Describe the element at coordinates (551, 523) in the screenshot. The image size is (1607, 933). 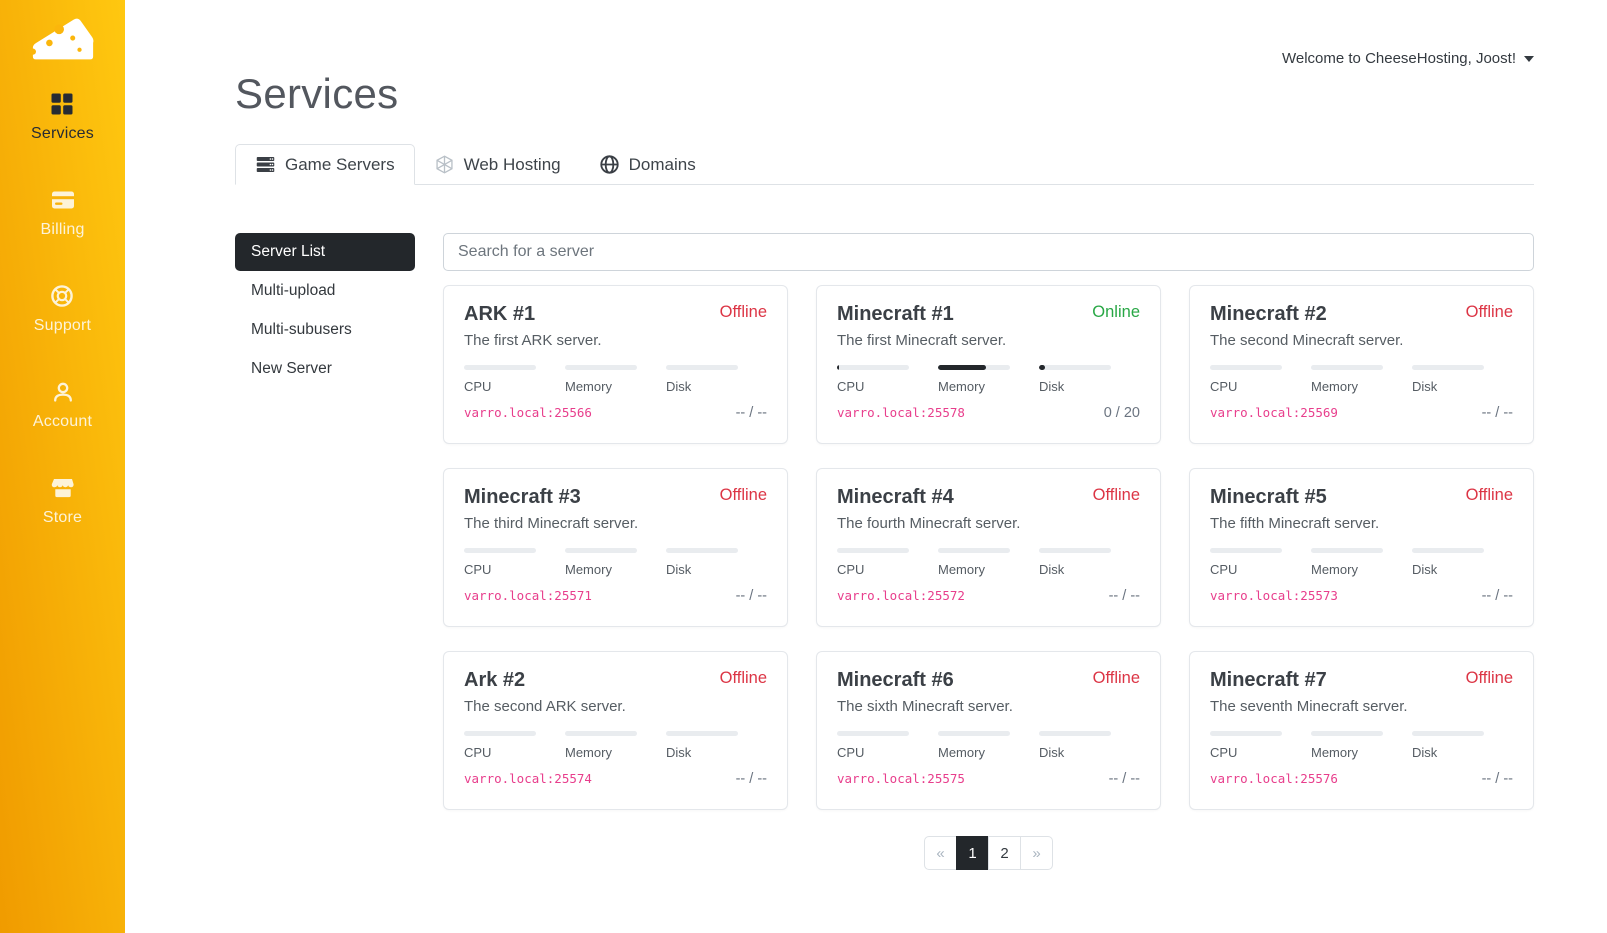
I see `server-description: The third Minecraft server.` at that location.